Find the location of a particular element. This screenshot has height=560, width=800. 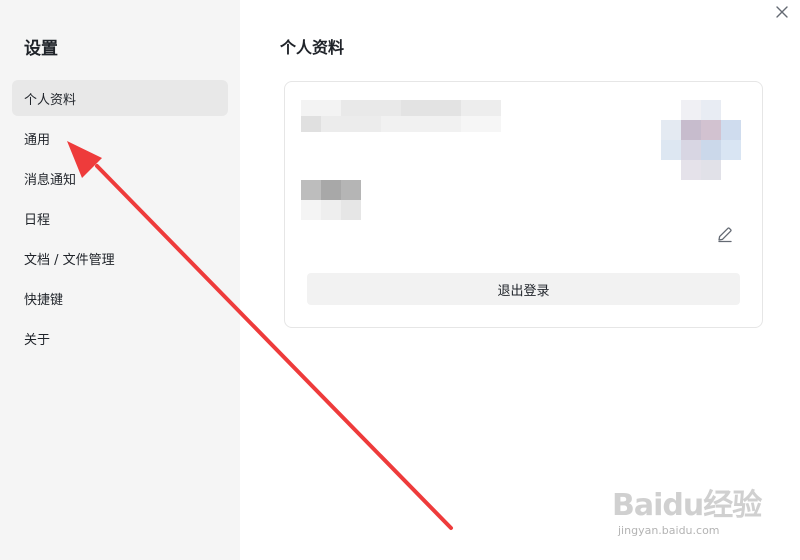

user-detail-redacted is located at coordinates (331, 200).